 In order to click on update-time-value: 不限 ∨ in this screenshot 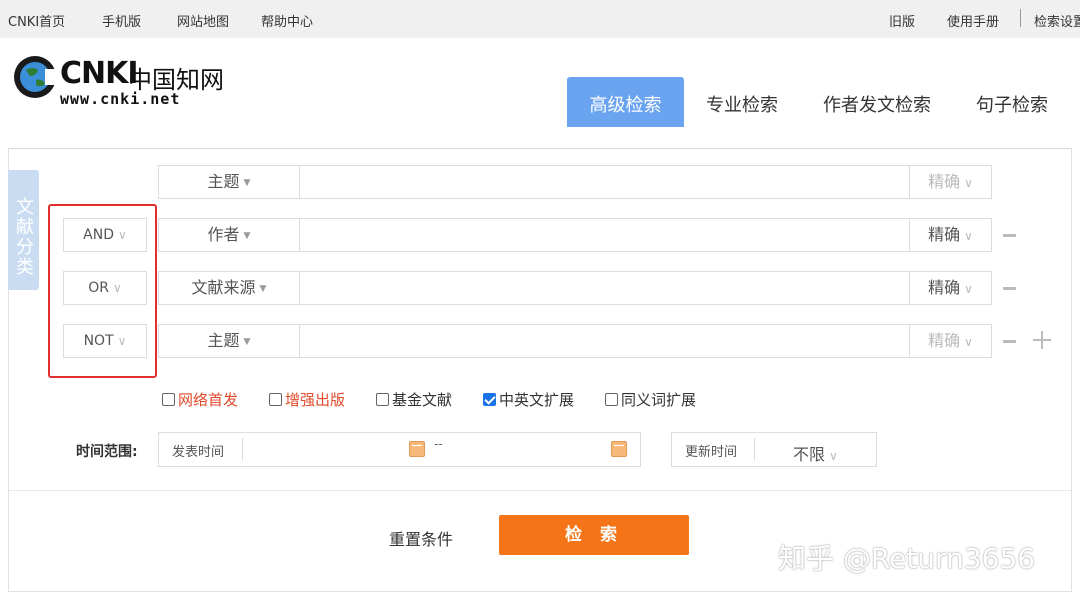, I will do `click(815, 453)`.